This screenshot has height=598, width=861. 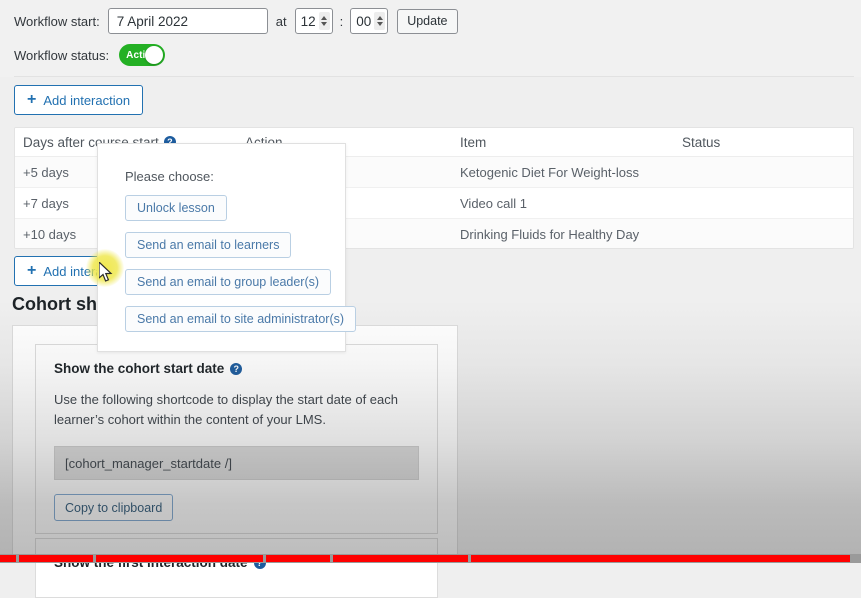 What do you see at coordinates (228, 282) in the screenshot?
I see `popup-option-email-group-leaders: Send an email to group leader(s)` at bounding box center [228, 282].